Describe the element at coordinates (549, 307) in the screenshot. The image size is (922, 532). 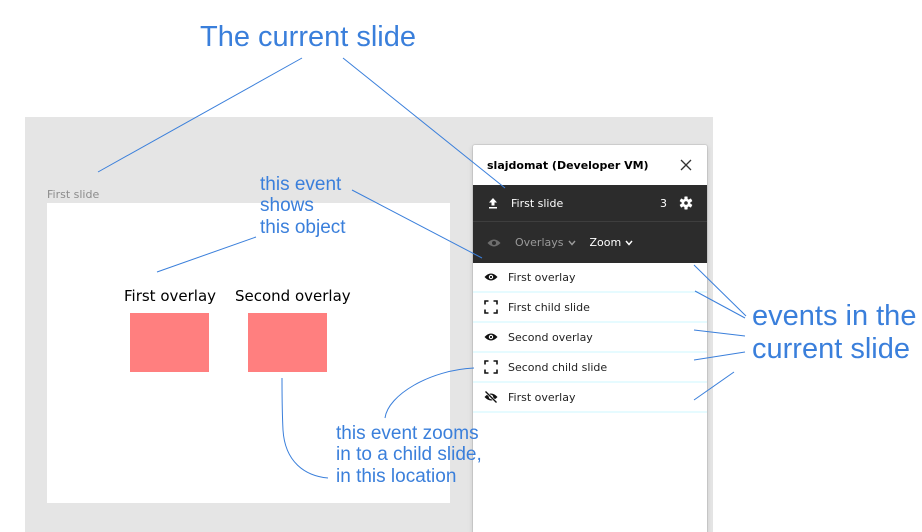
I see `event-label: First child slide` at that location.